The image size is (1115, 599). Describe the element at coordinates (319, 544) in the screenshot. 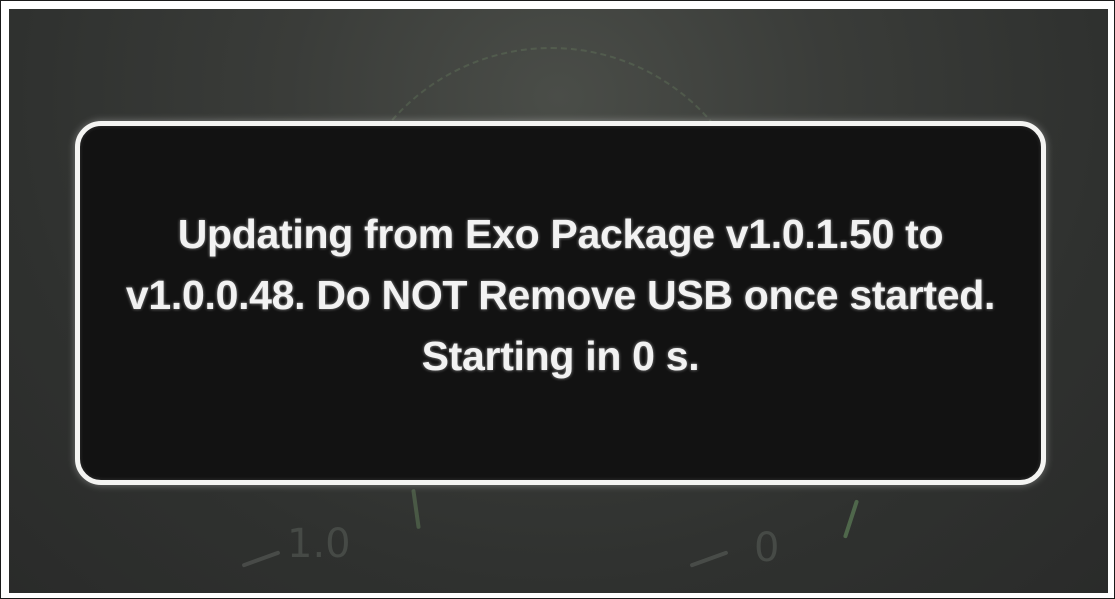

I see `gauge-label-left: 1.0` at that location.